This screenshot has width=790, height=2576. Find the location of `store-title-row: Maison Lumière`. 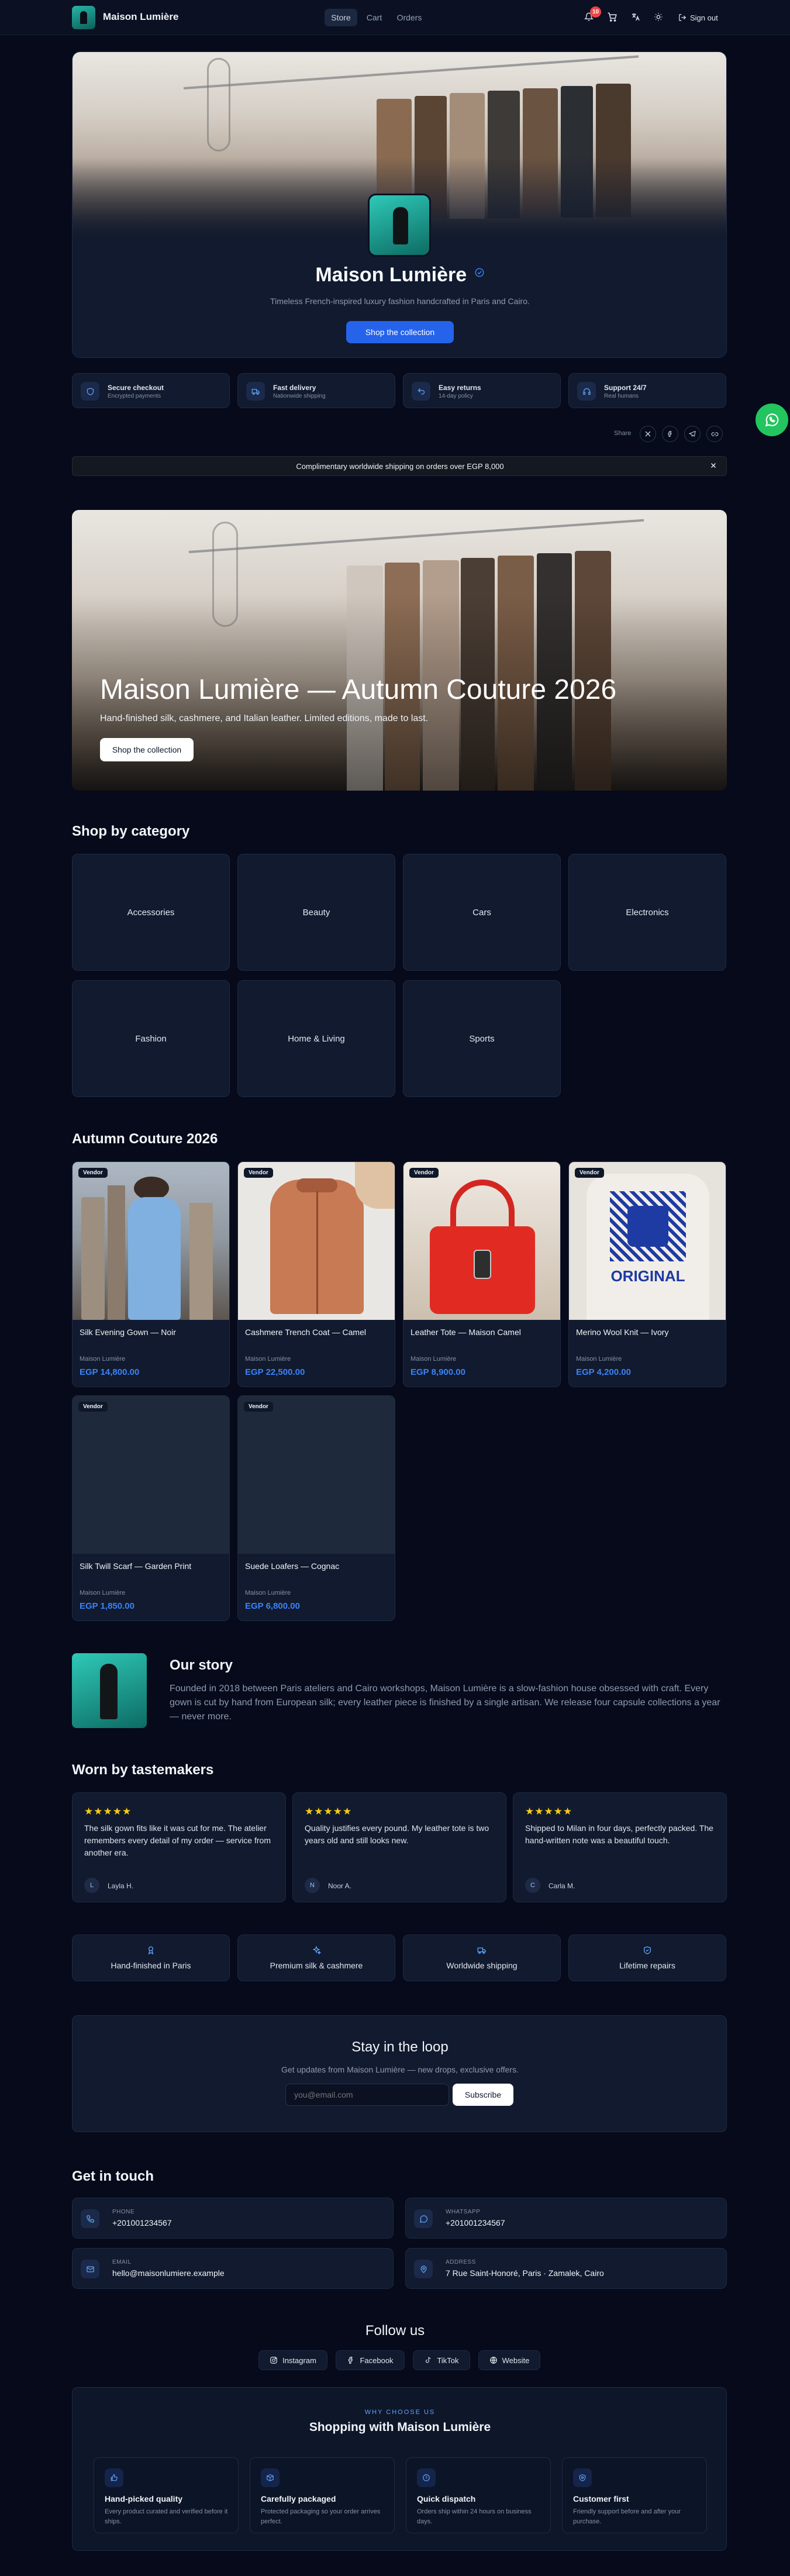

store-title-row: Maison Lumière is located at coordinates (399, 275).